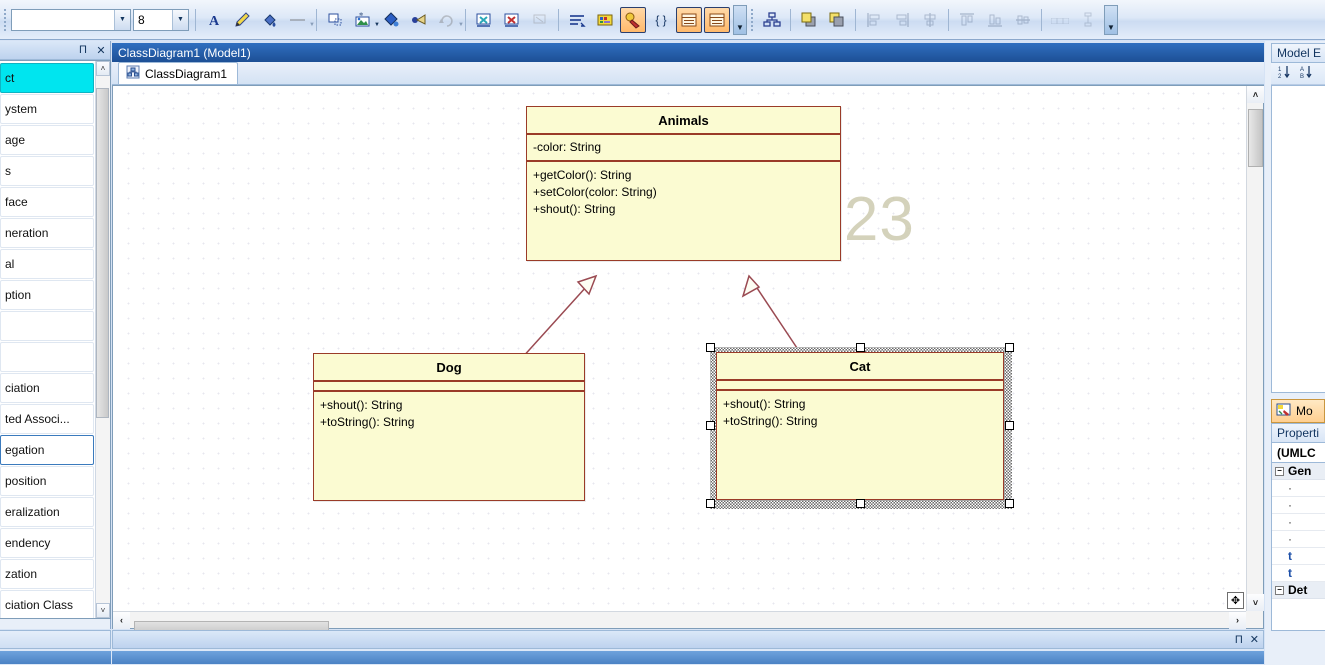  What do you see at coordinates (47, 388) in the screenshot?
I see `toolbox-item-association: ciation` at bounding box center [47, 388].